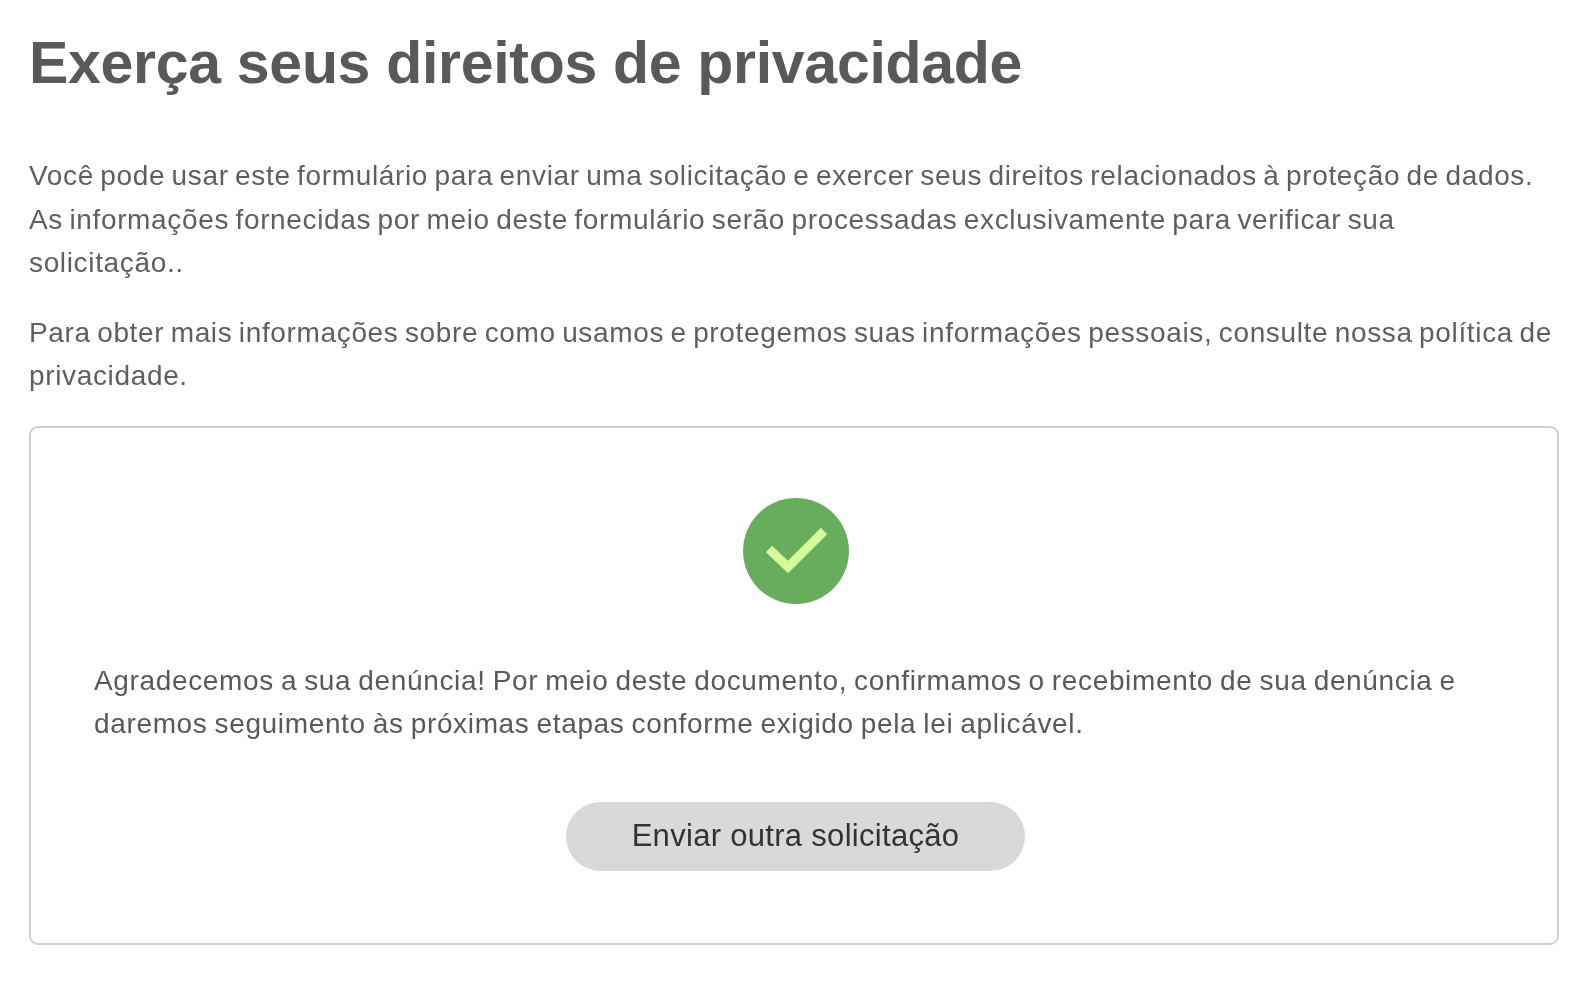 The height and width of the screenshot is (1006, 1586). I want to click on page-title: Exerça seus direitos de privacidade, so click(526, 63).